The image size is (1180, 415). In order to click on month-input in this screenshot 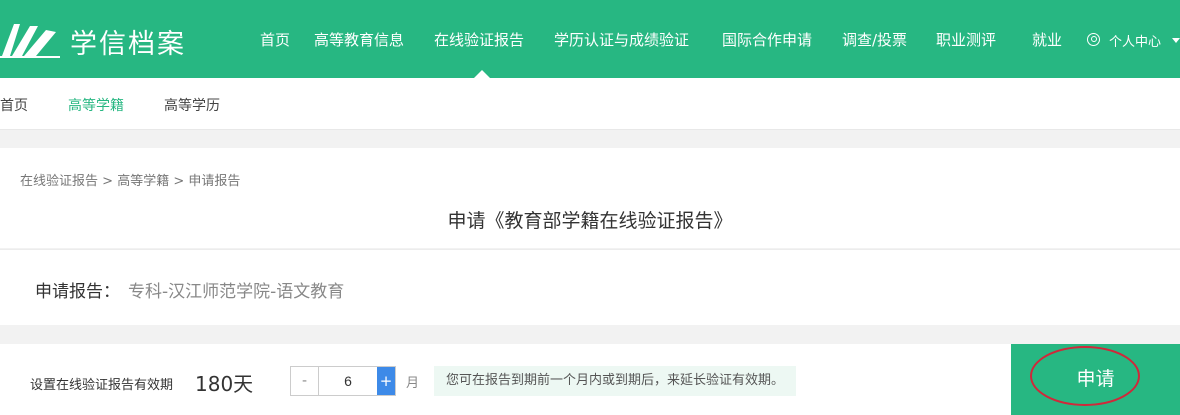, I will do `click(348, 381)`.